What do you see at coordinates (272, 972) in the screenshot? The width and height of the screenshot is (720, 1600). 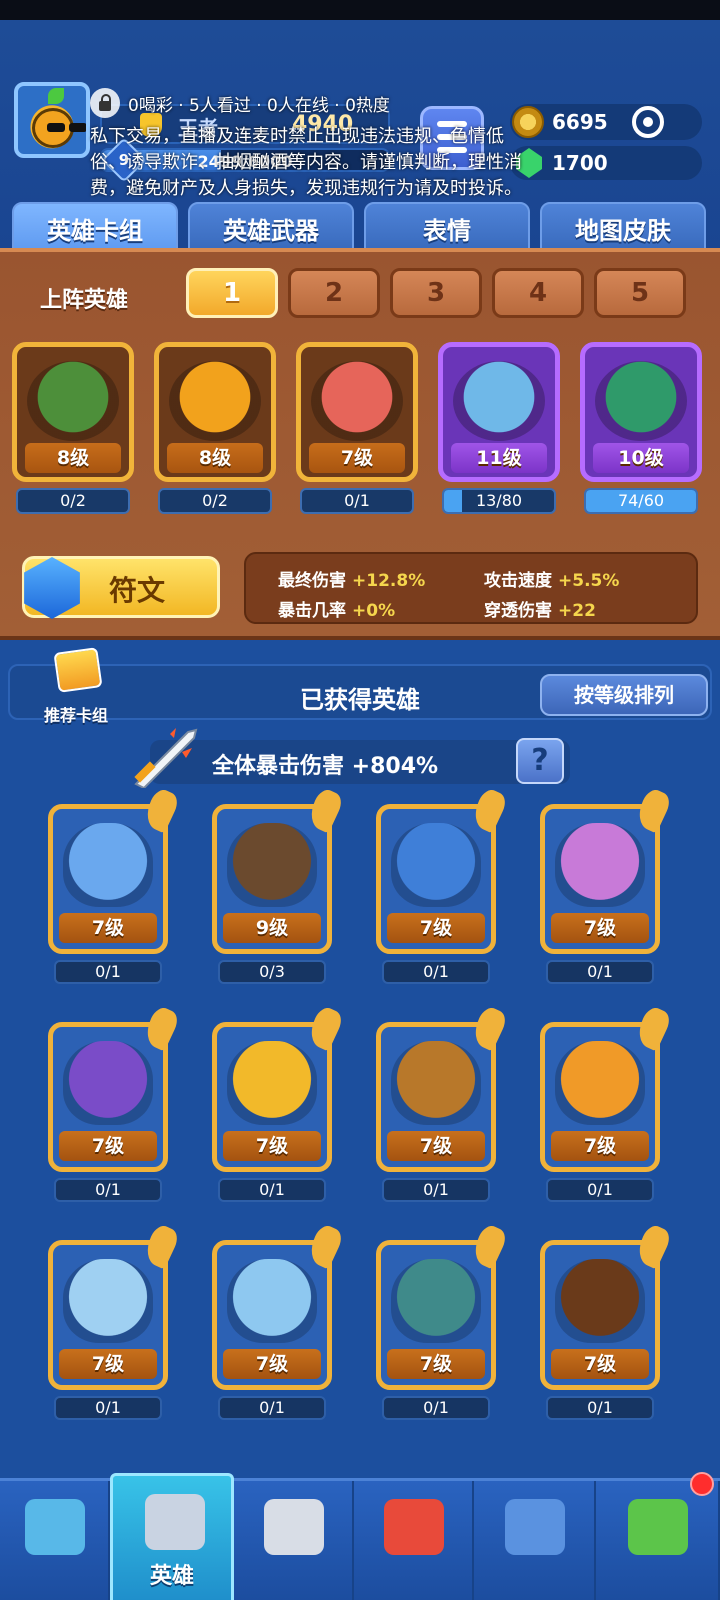 I see `hero-progress-text: 0/3` at bounding box center [272, 972].